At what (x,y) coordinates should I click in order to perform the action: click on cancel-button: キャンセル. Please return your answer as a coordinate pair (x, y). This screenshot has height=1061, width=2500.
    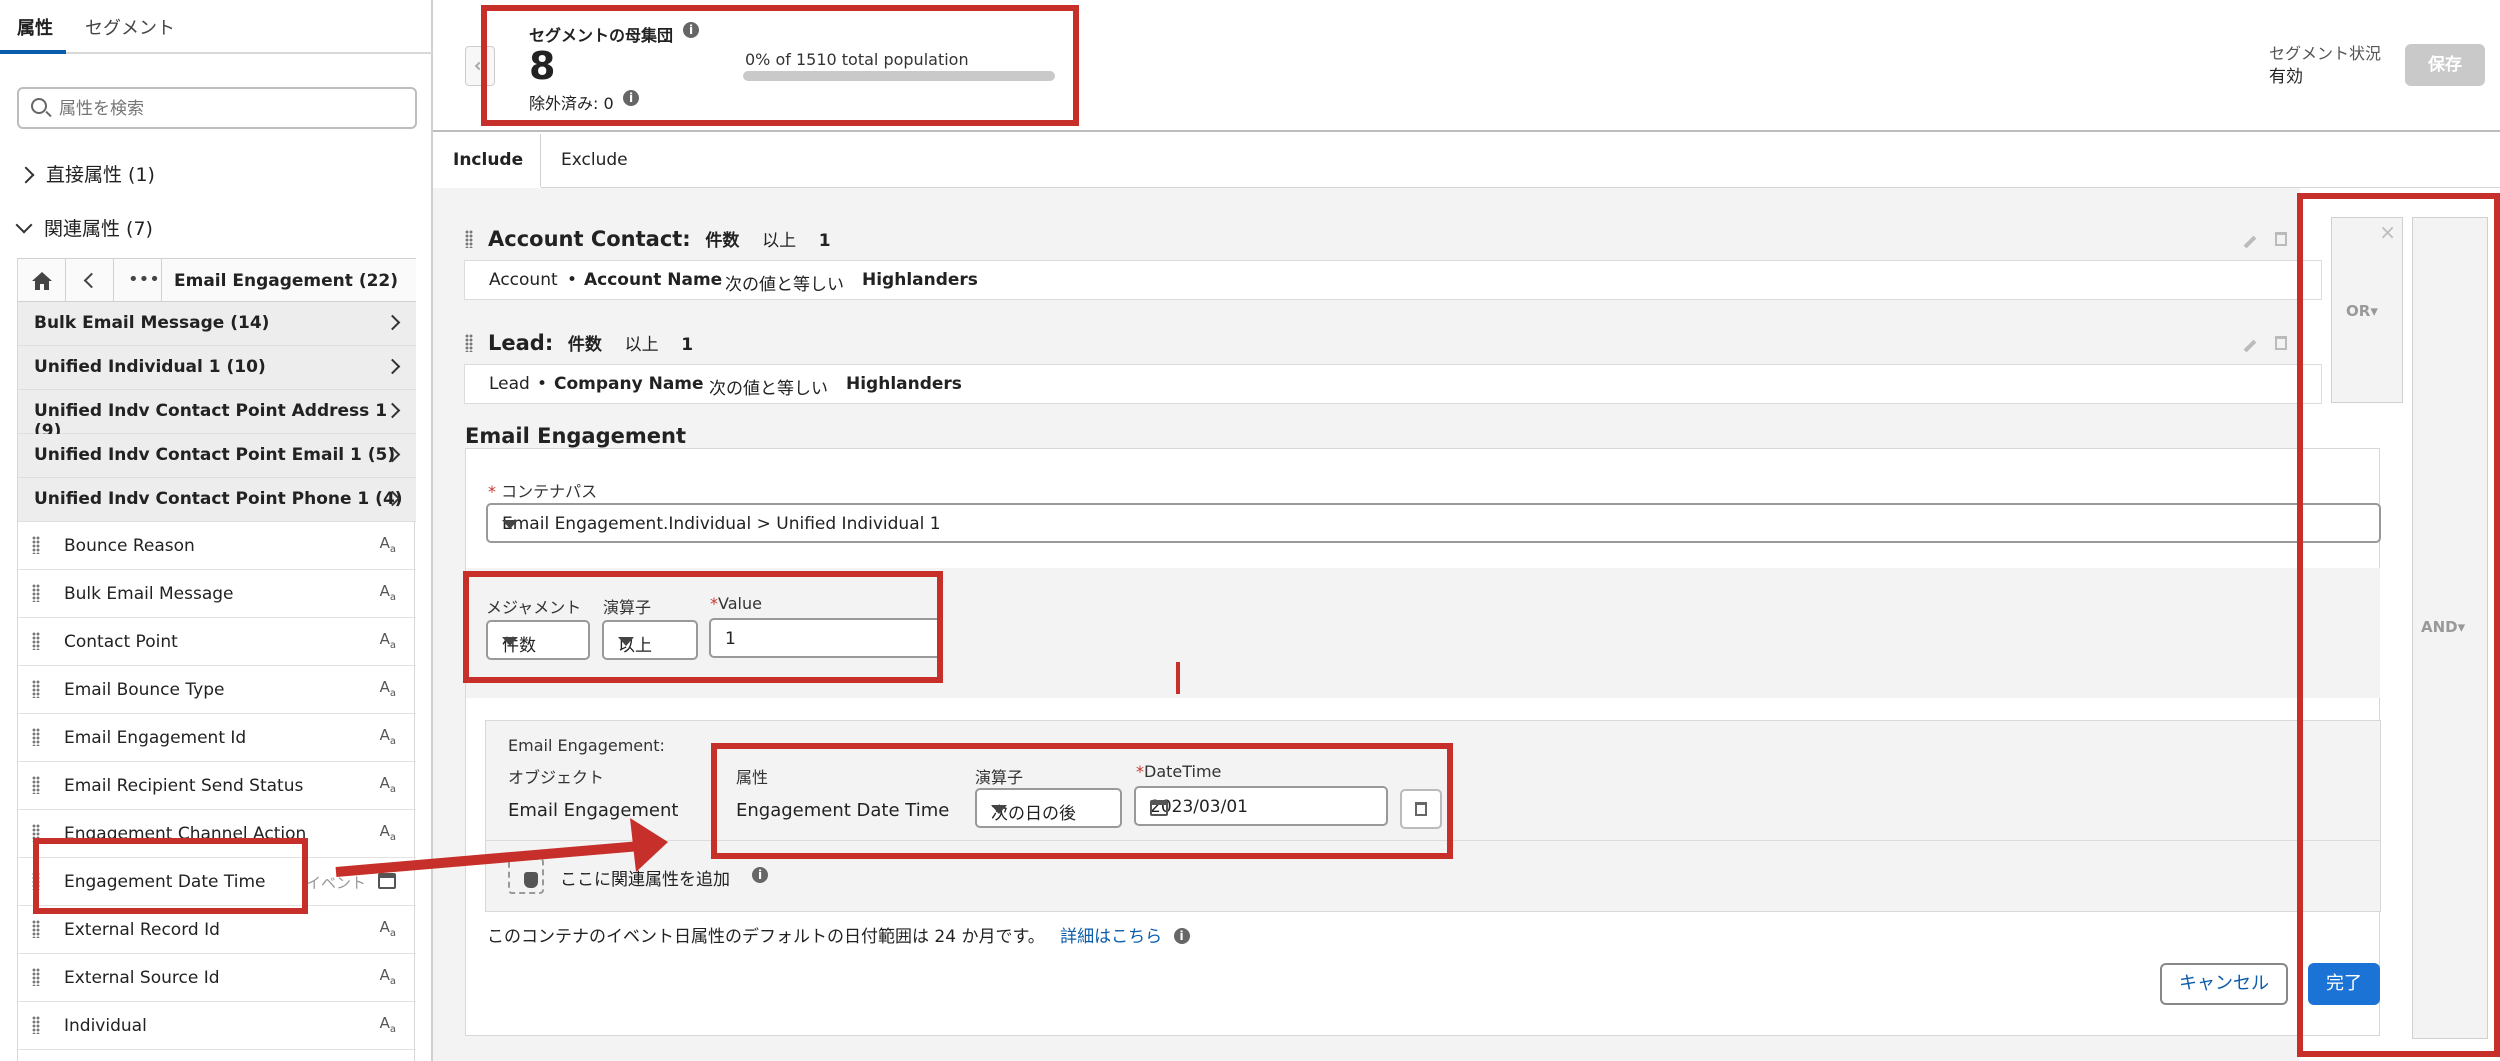
    Looking at the image, I should click on (2224, 984).